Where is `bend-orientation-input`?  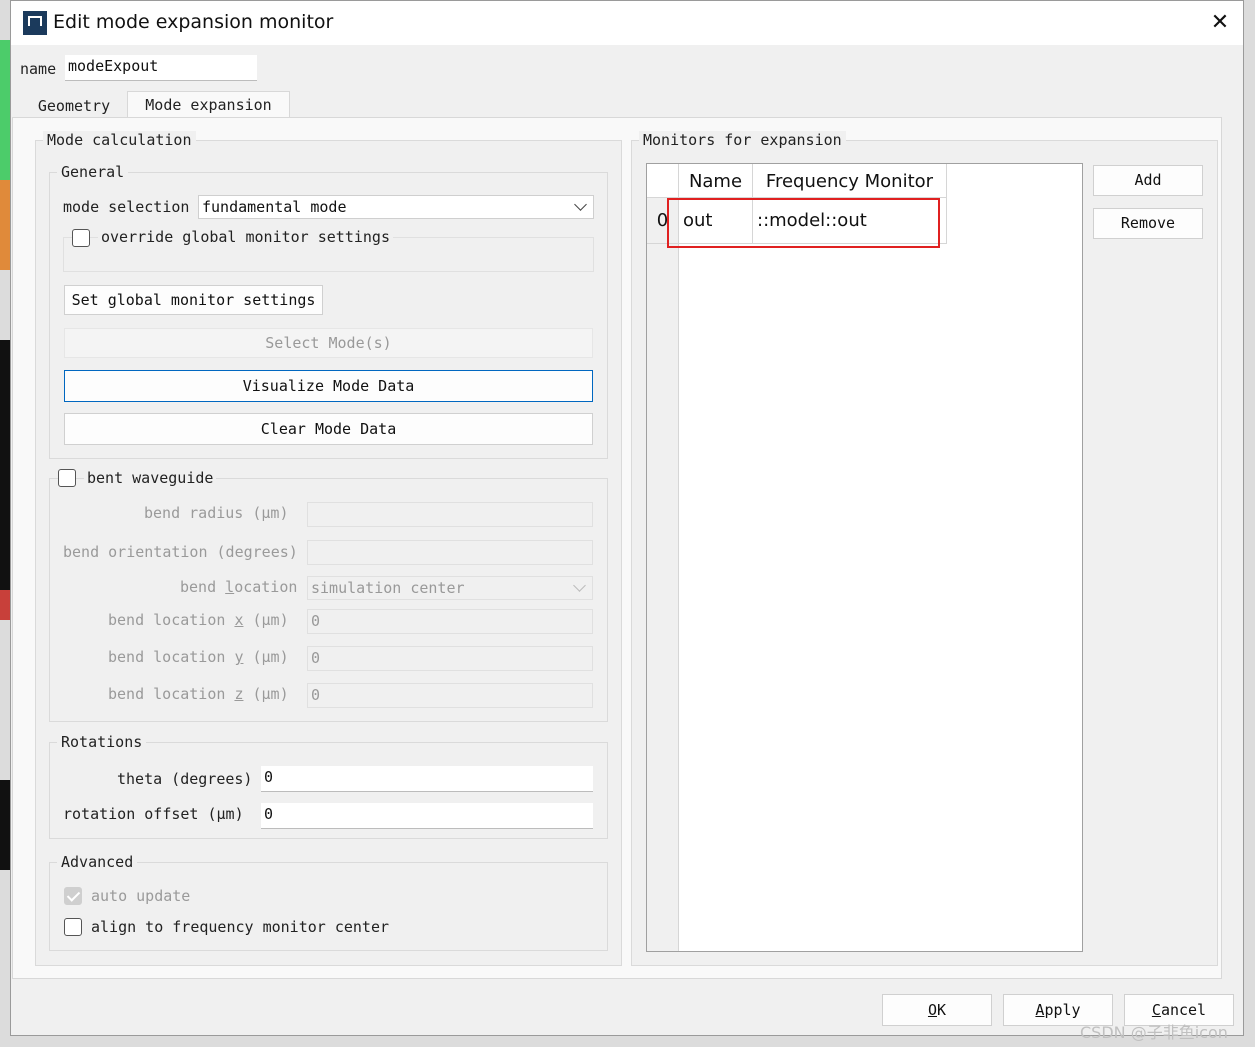
bend-orientation-input is located at coordinates (450, 552).